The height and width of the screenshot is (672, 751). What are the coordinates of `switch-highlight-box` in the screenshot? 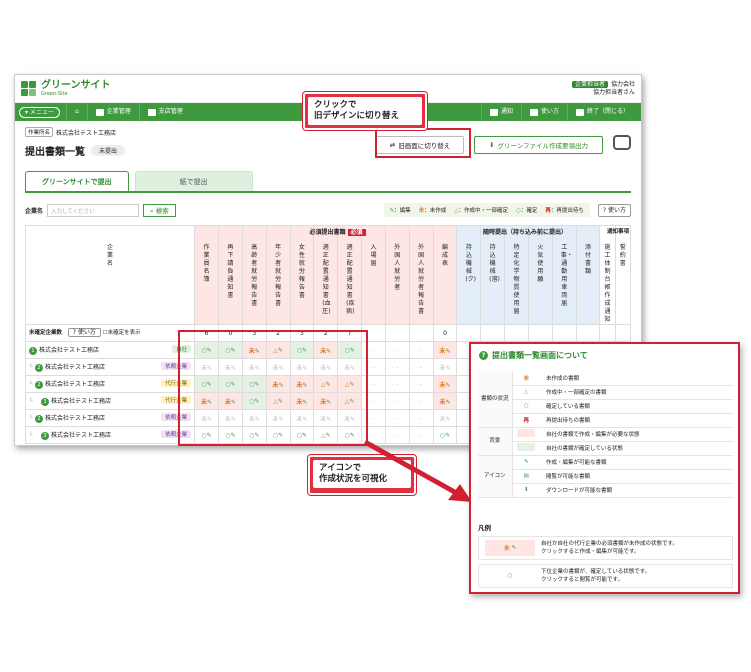 It's located at (423, 143).